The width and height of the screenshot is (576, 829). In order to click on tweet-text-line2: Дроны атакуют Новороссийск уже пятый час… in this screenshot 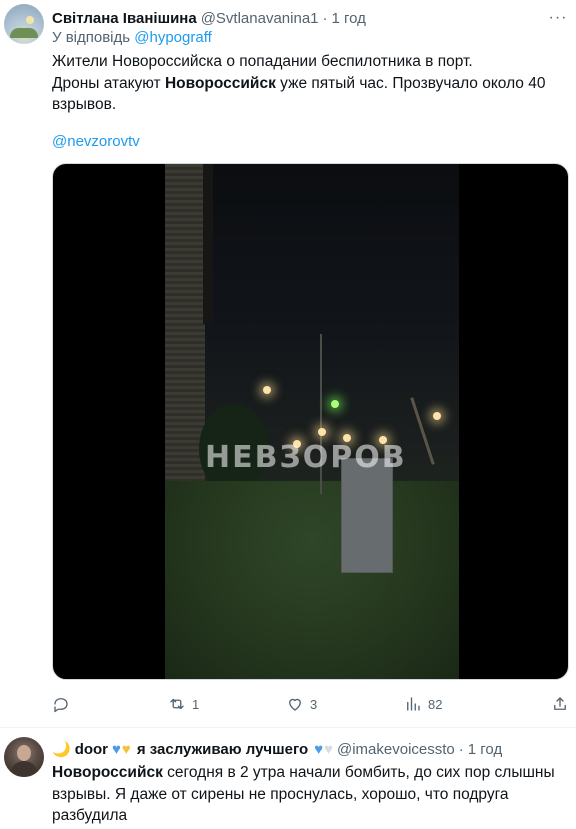, I will do `click(309, 94)`.